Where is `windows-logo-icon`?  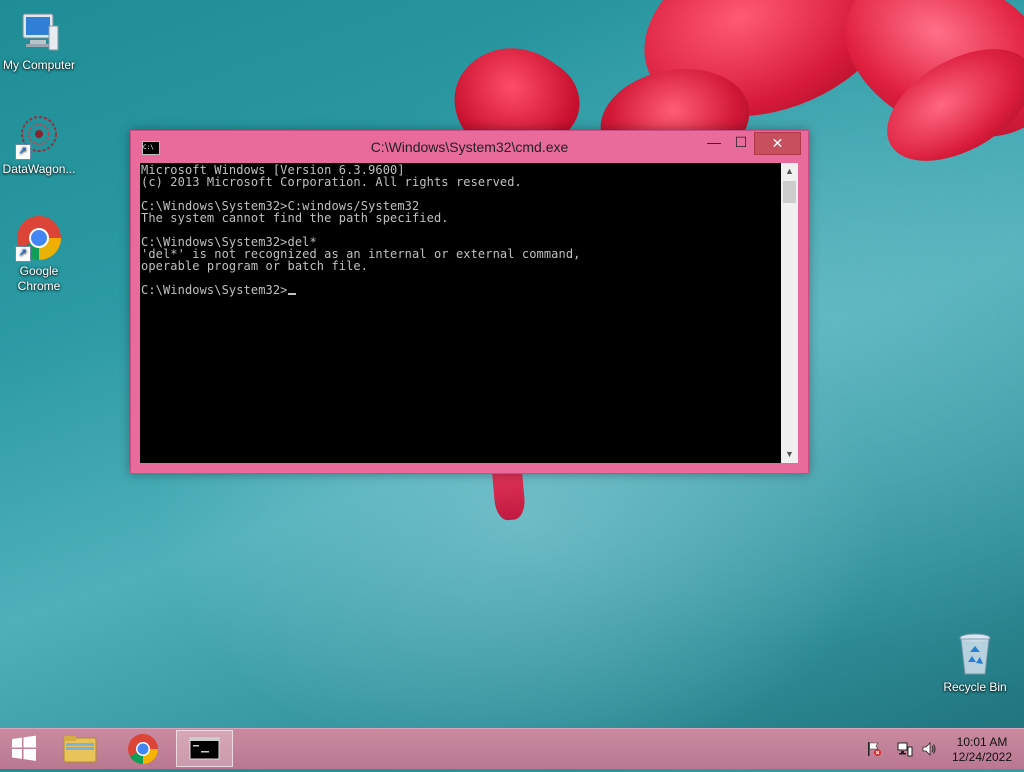
windows-logo-icon is located at coordinates (24, 748).